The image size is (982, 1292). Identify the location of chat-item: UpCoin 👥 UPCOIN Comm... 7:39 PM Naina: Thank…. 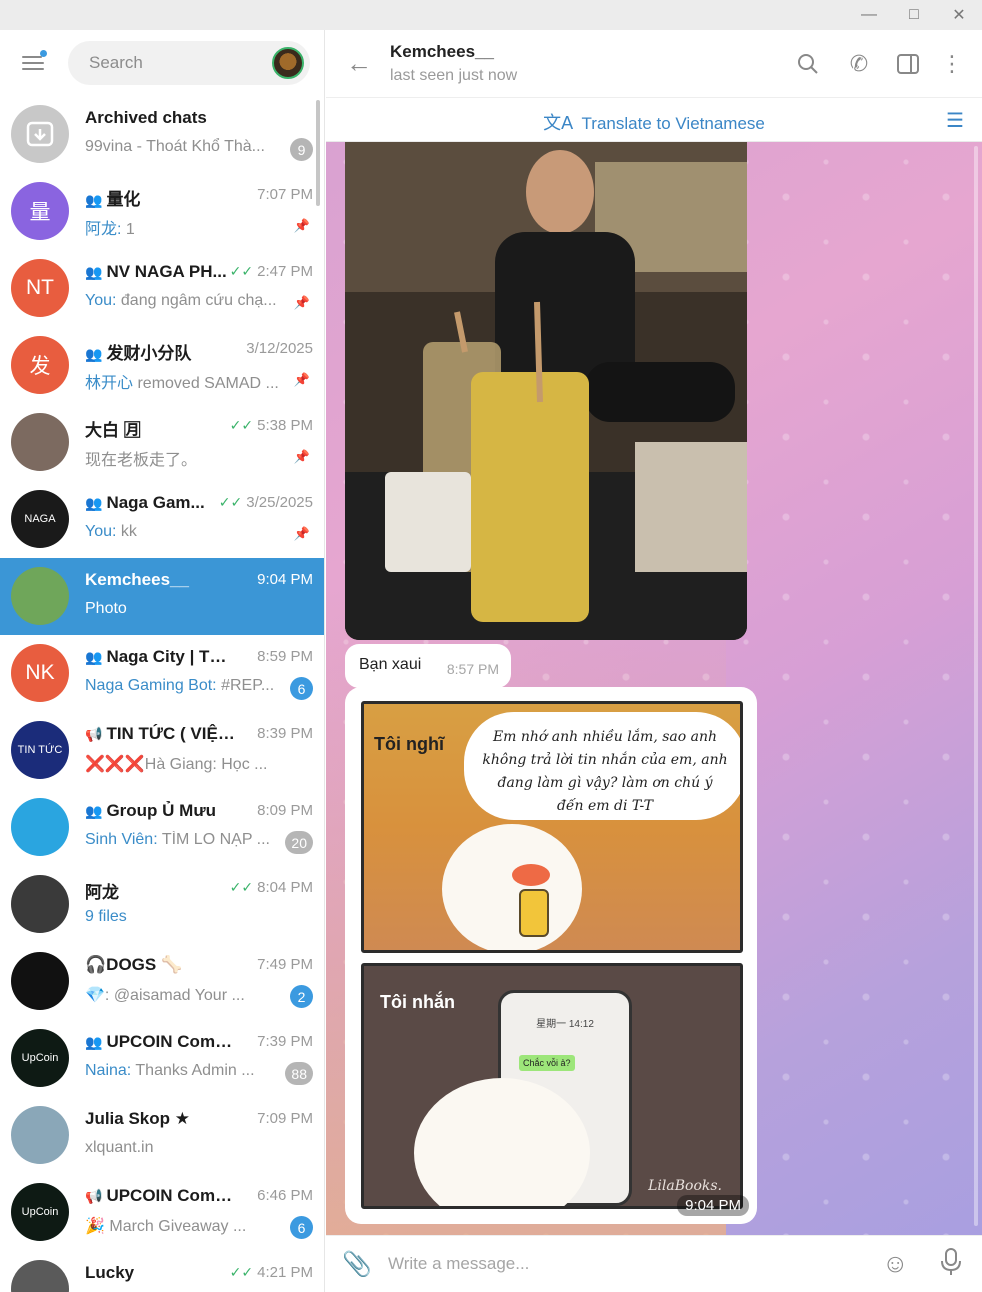
(162, 1058).